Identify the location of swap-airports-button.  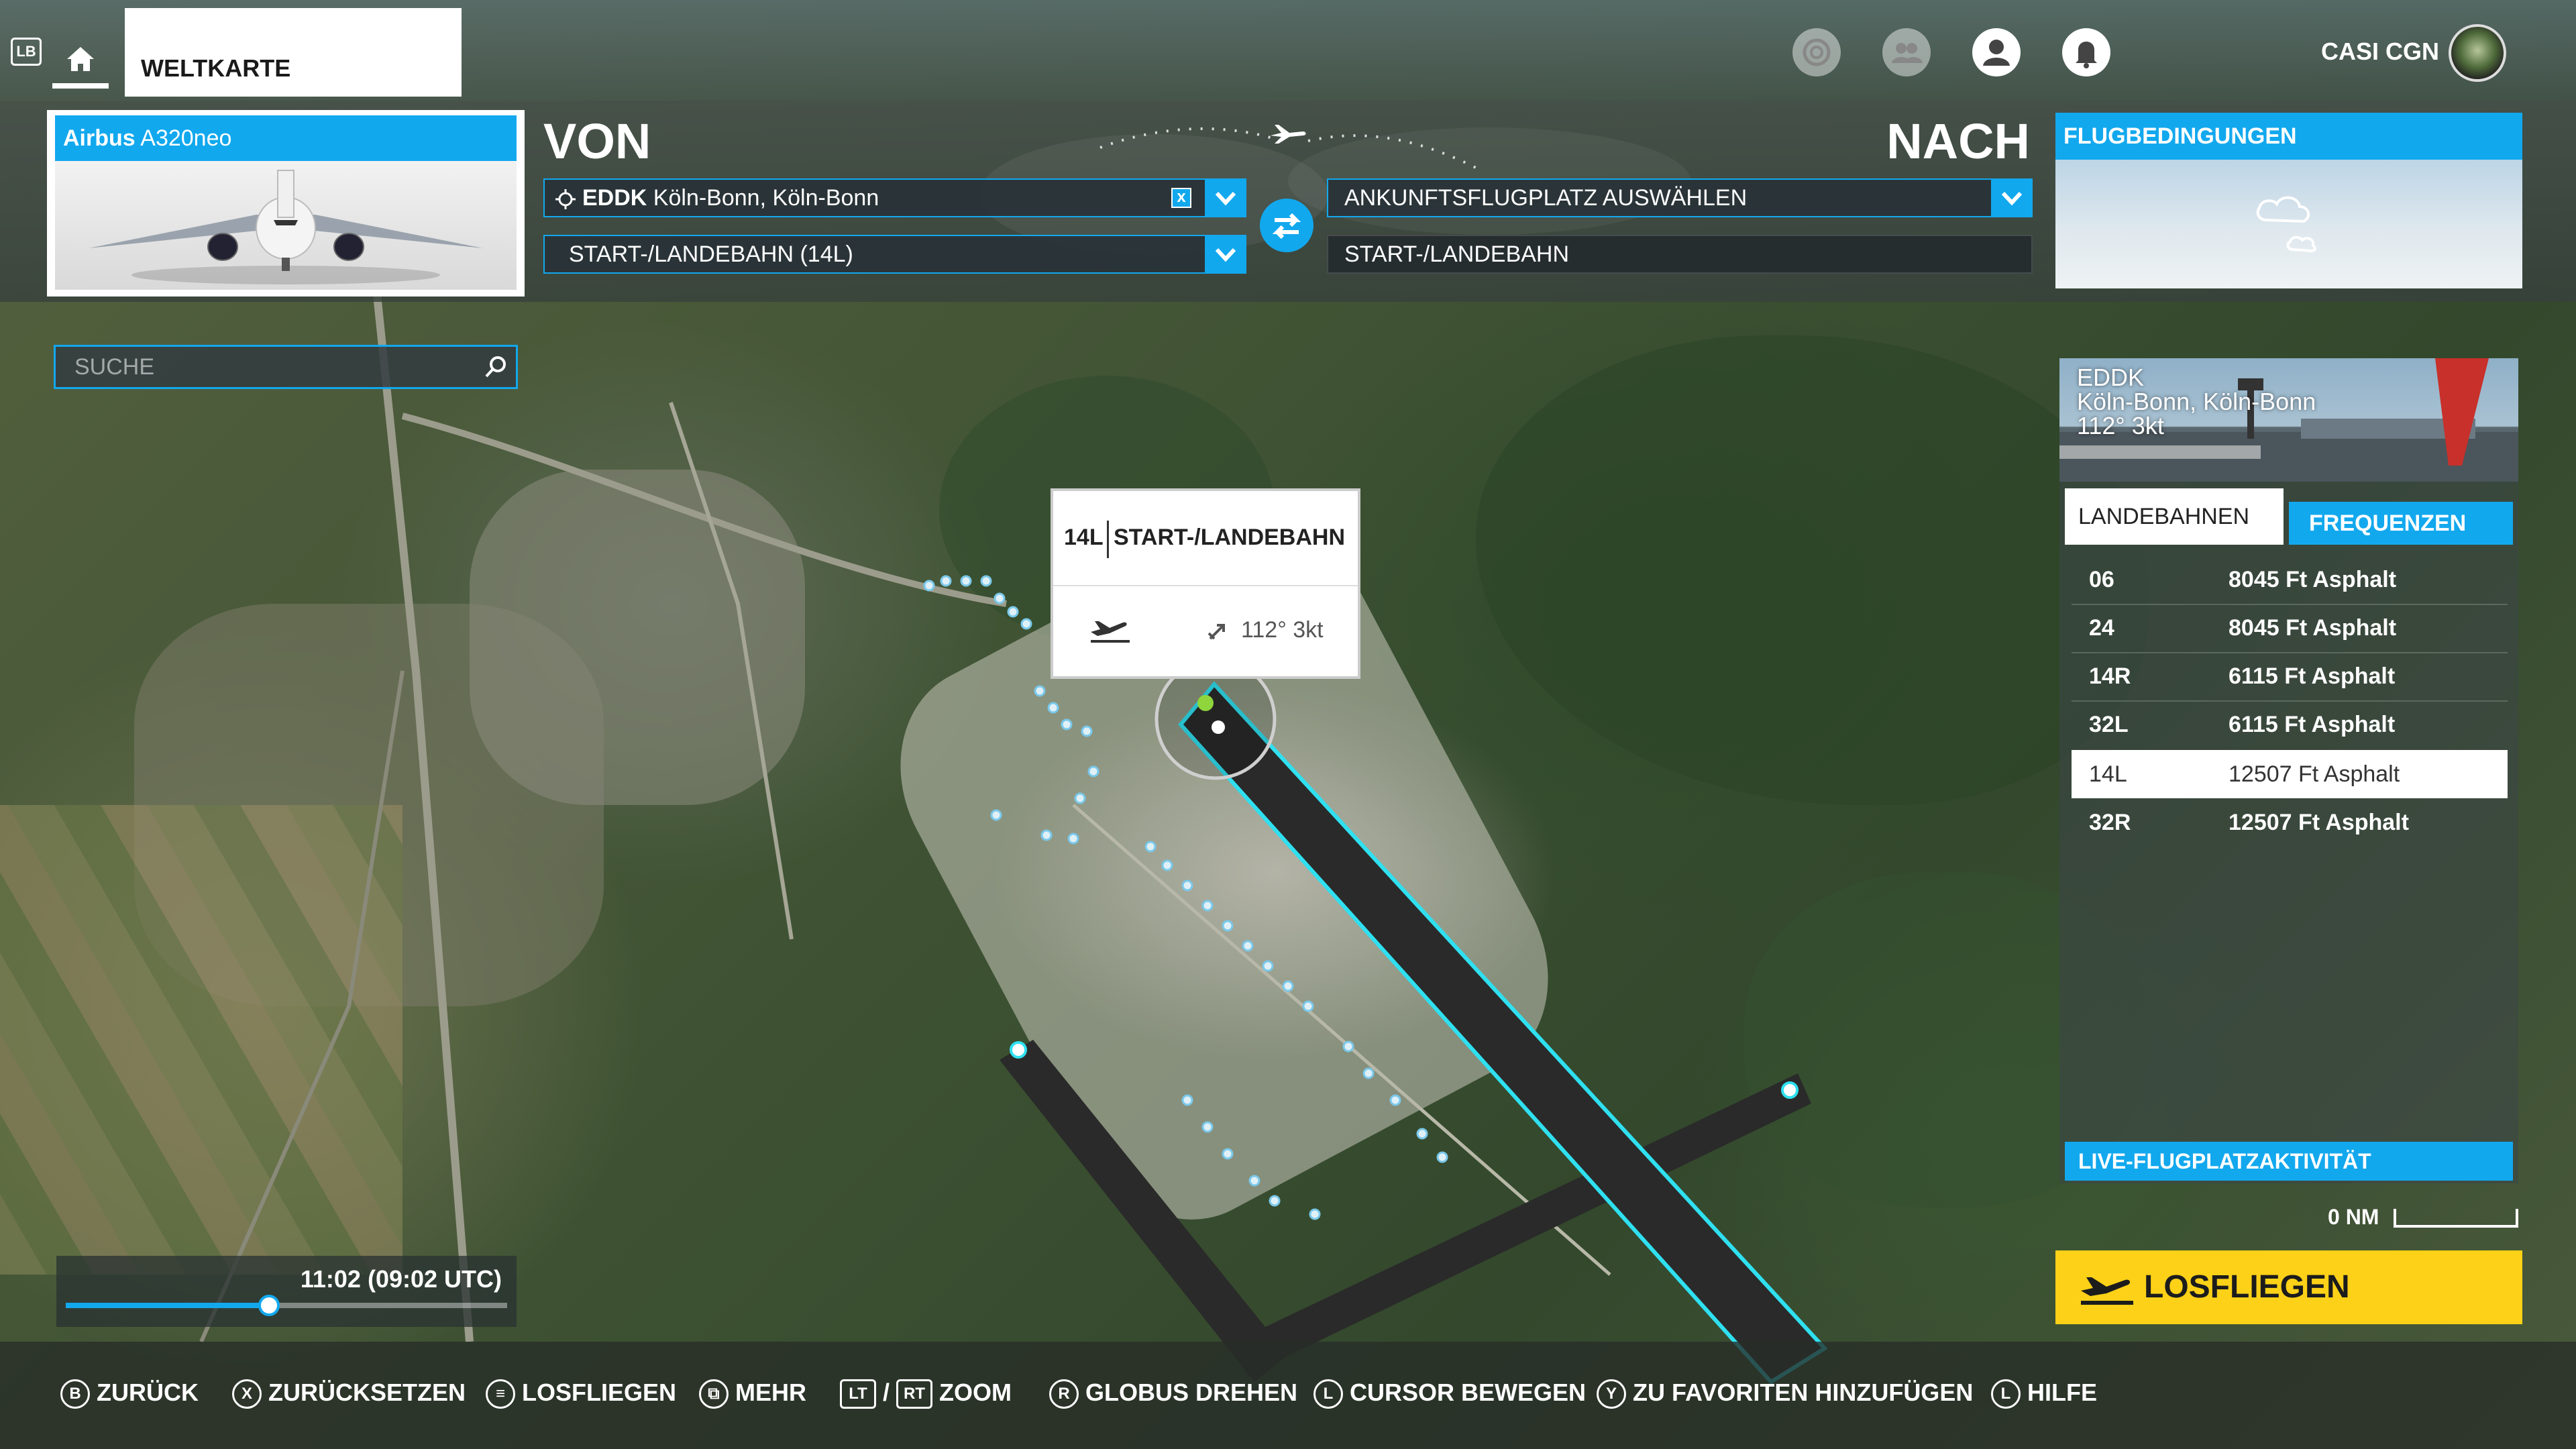
(1286, 225).